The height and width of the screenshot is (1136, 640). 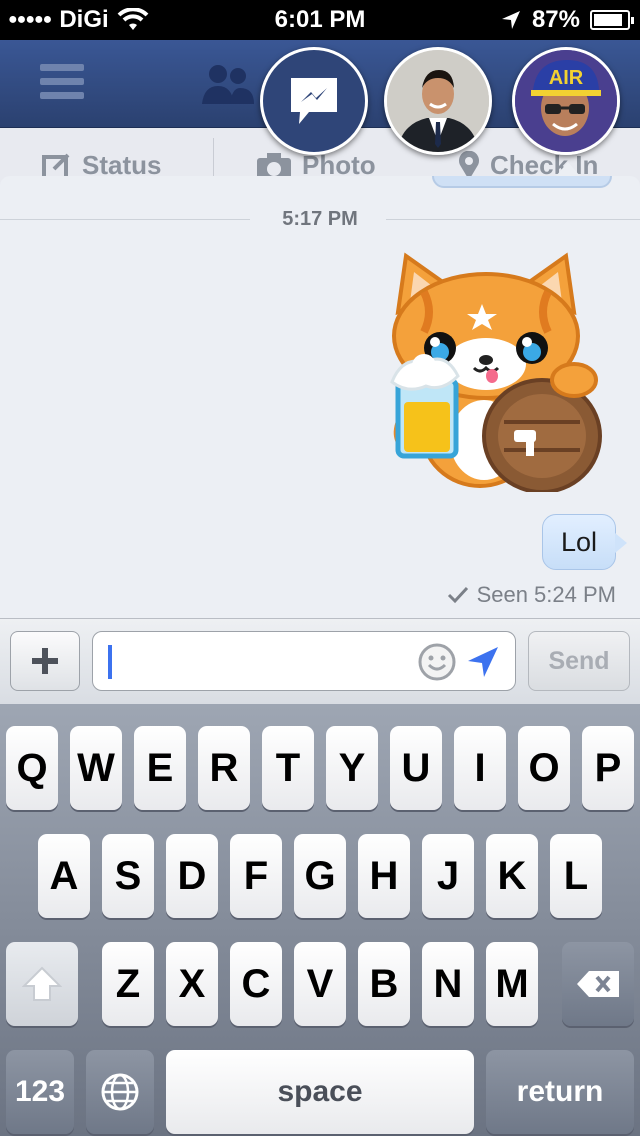 I want to click on key-h: H, so click(x=384, y=876).